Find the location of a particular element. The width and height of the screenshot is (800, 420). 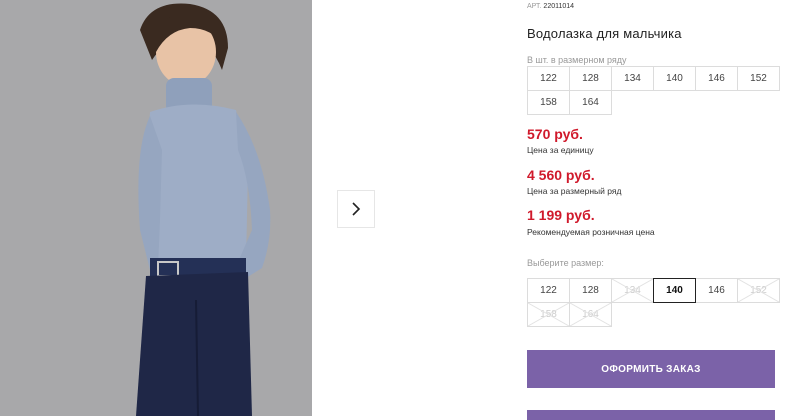

size-select-grid: 122 128 134 140 146 152 158164 is located at coordinates (653, 302).